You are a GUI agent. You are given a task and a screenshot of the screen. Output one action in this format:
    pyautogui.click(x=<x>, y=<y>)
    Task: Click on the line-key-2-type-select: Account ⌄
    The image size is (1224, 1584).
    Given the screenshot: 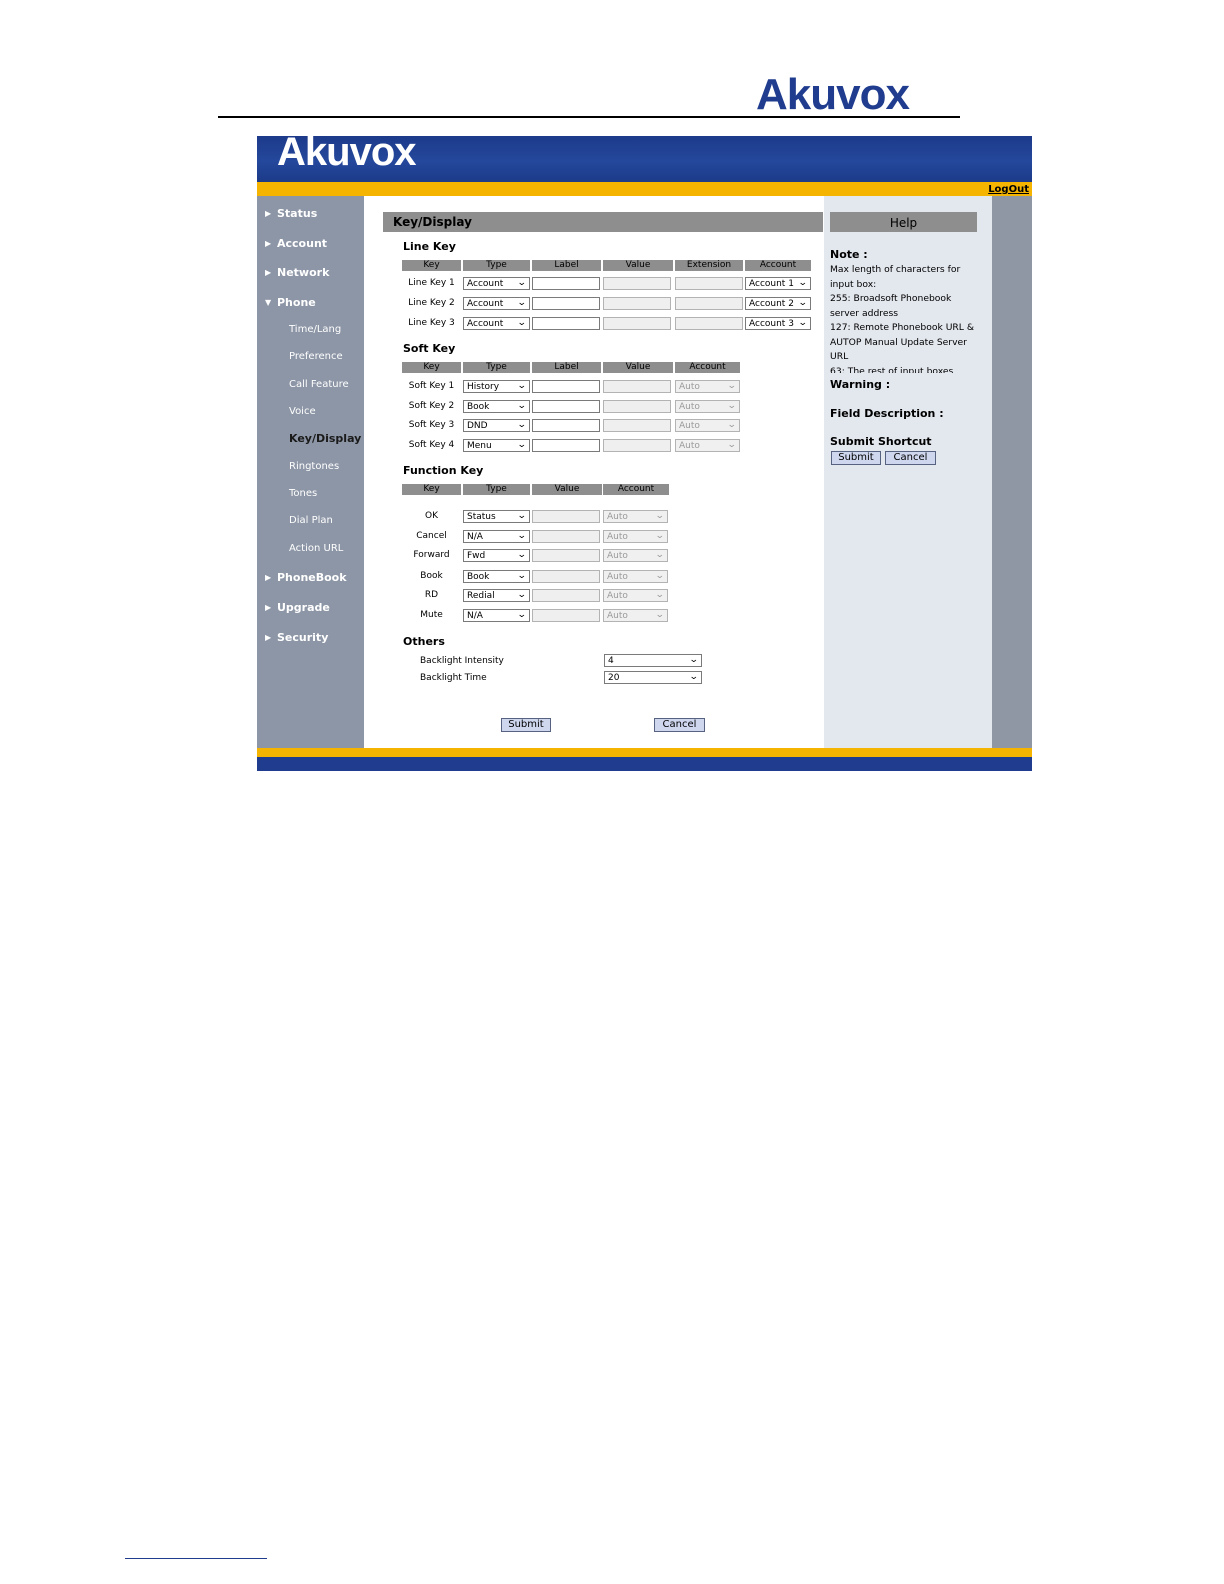 What is the action you would take?
    pyautogui.click(x=496, y=303)
    